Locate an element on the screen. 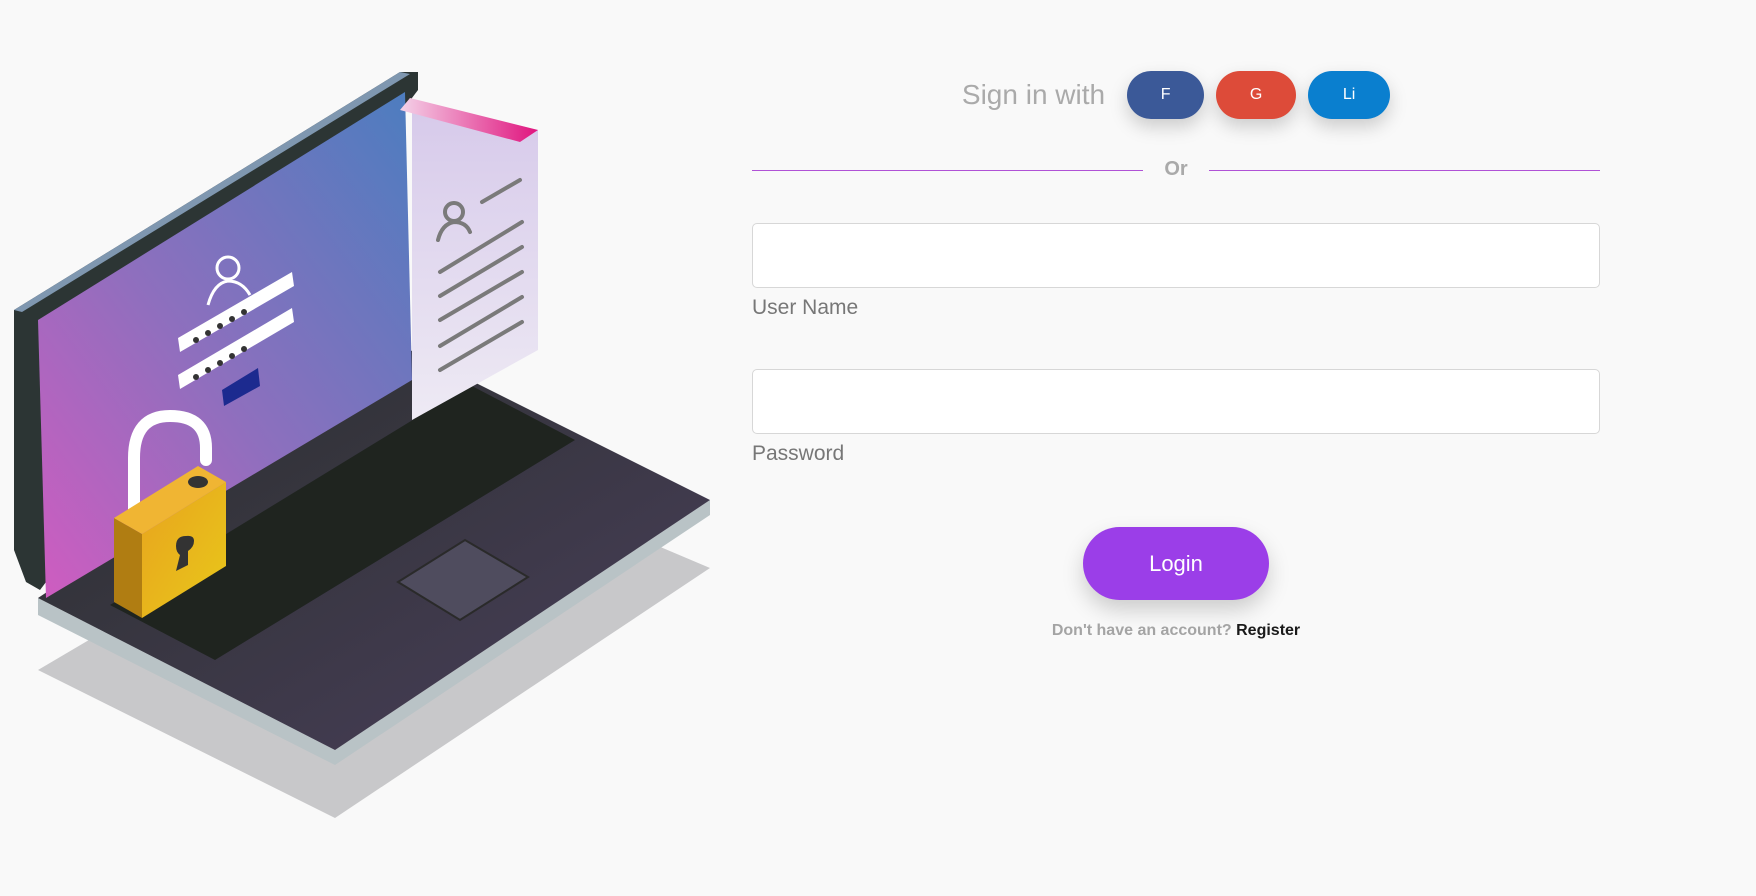  google-sign-in-button: G is located at coordinates (1256, 95).